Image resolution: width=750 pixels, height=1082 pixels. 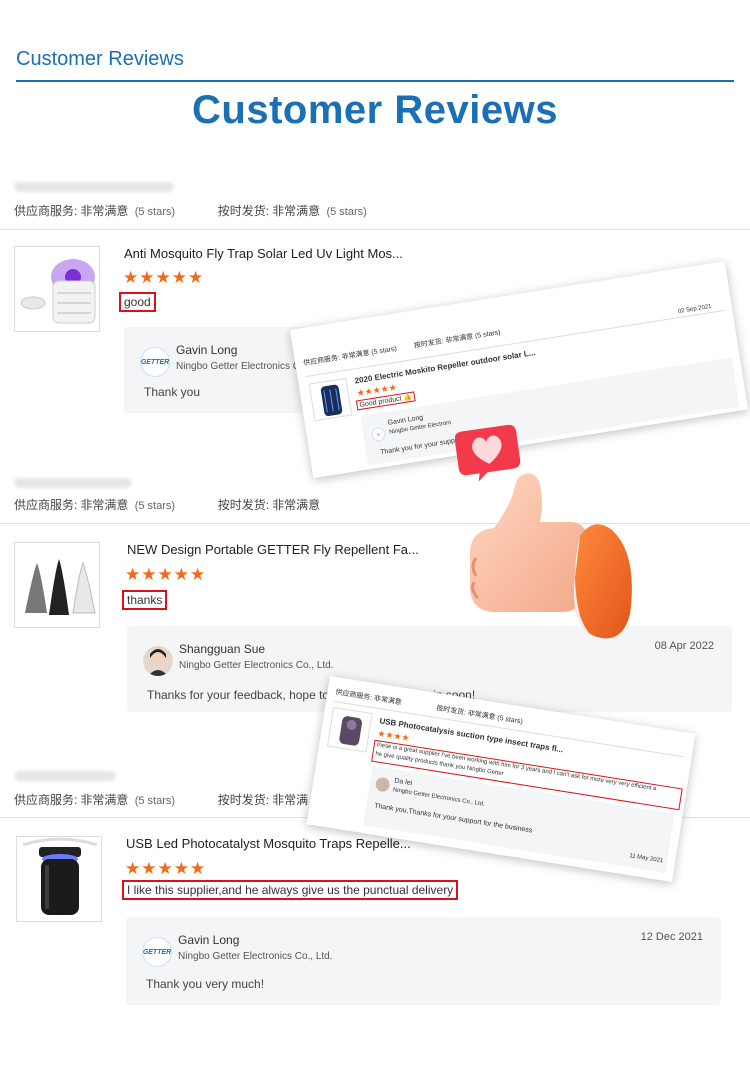 I want to click on overlay-ratings: 供应商服务: 非常满意, so click(x=368, y=698).